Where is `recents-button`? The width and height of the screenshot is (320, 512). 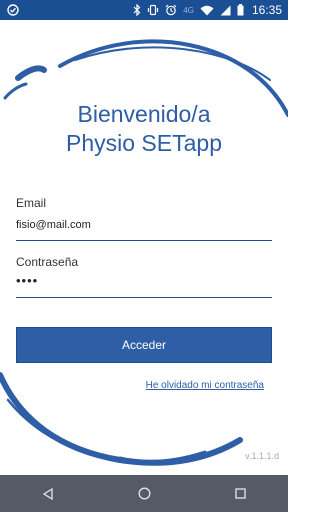
recents-button is located at coordinates (240, 493).